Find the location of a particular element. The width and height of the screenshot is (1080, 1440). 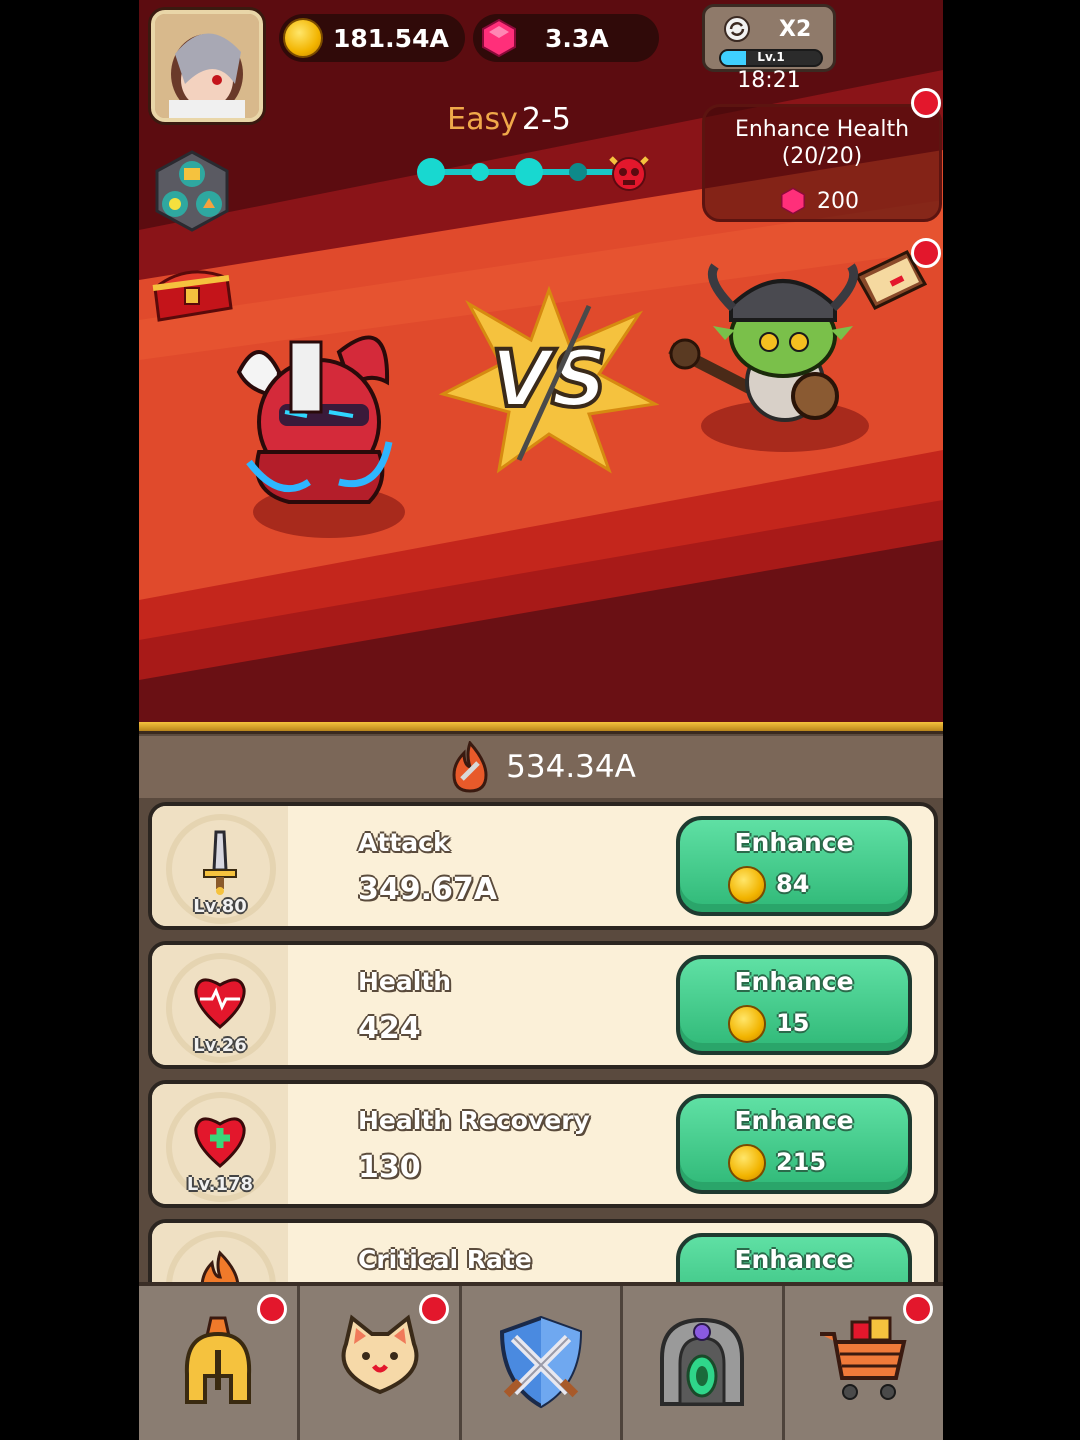

stat-card-health: Lv.26 Health 424 Enhance 15 is located at coordinates (543, 1005).